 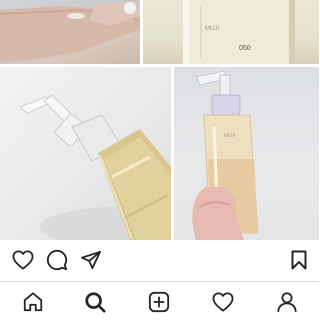 What do you see at coordinates (23, 260) in the screenshot?
I see `heart-icon` at bounding box center [23, 260].